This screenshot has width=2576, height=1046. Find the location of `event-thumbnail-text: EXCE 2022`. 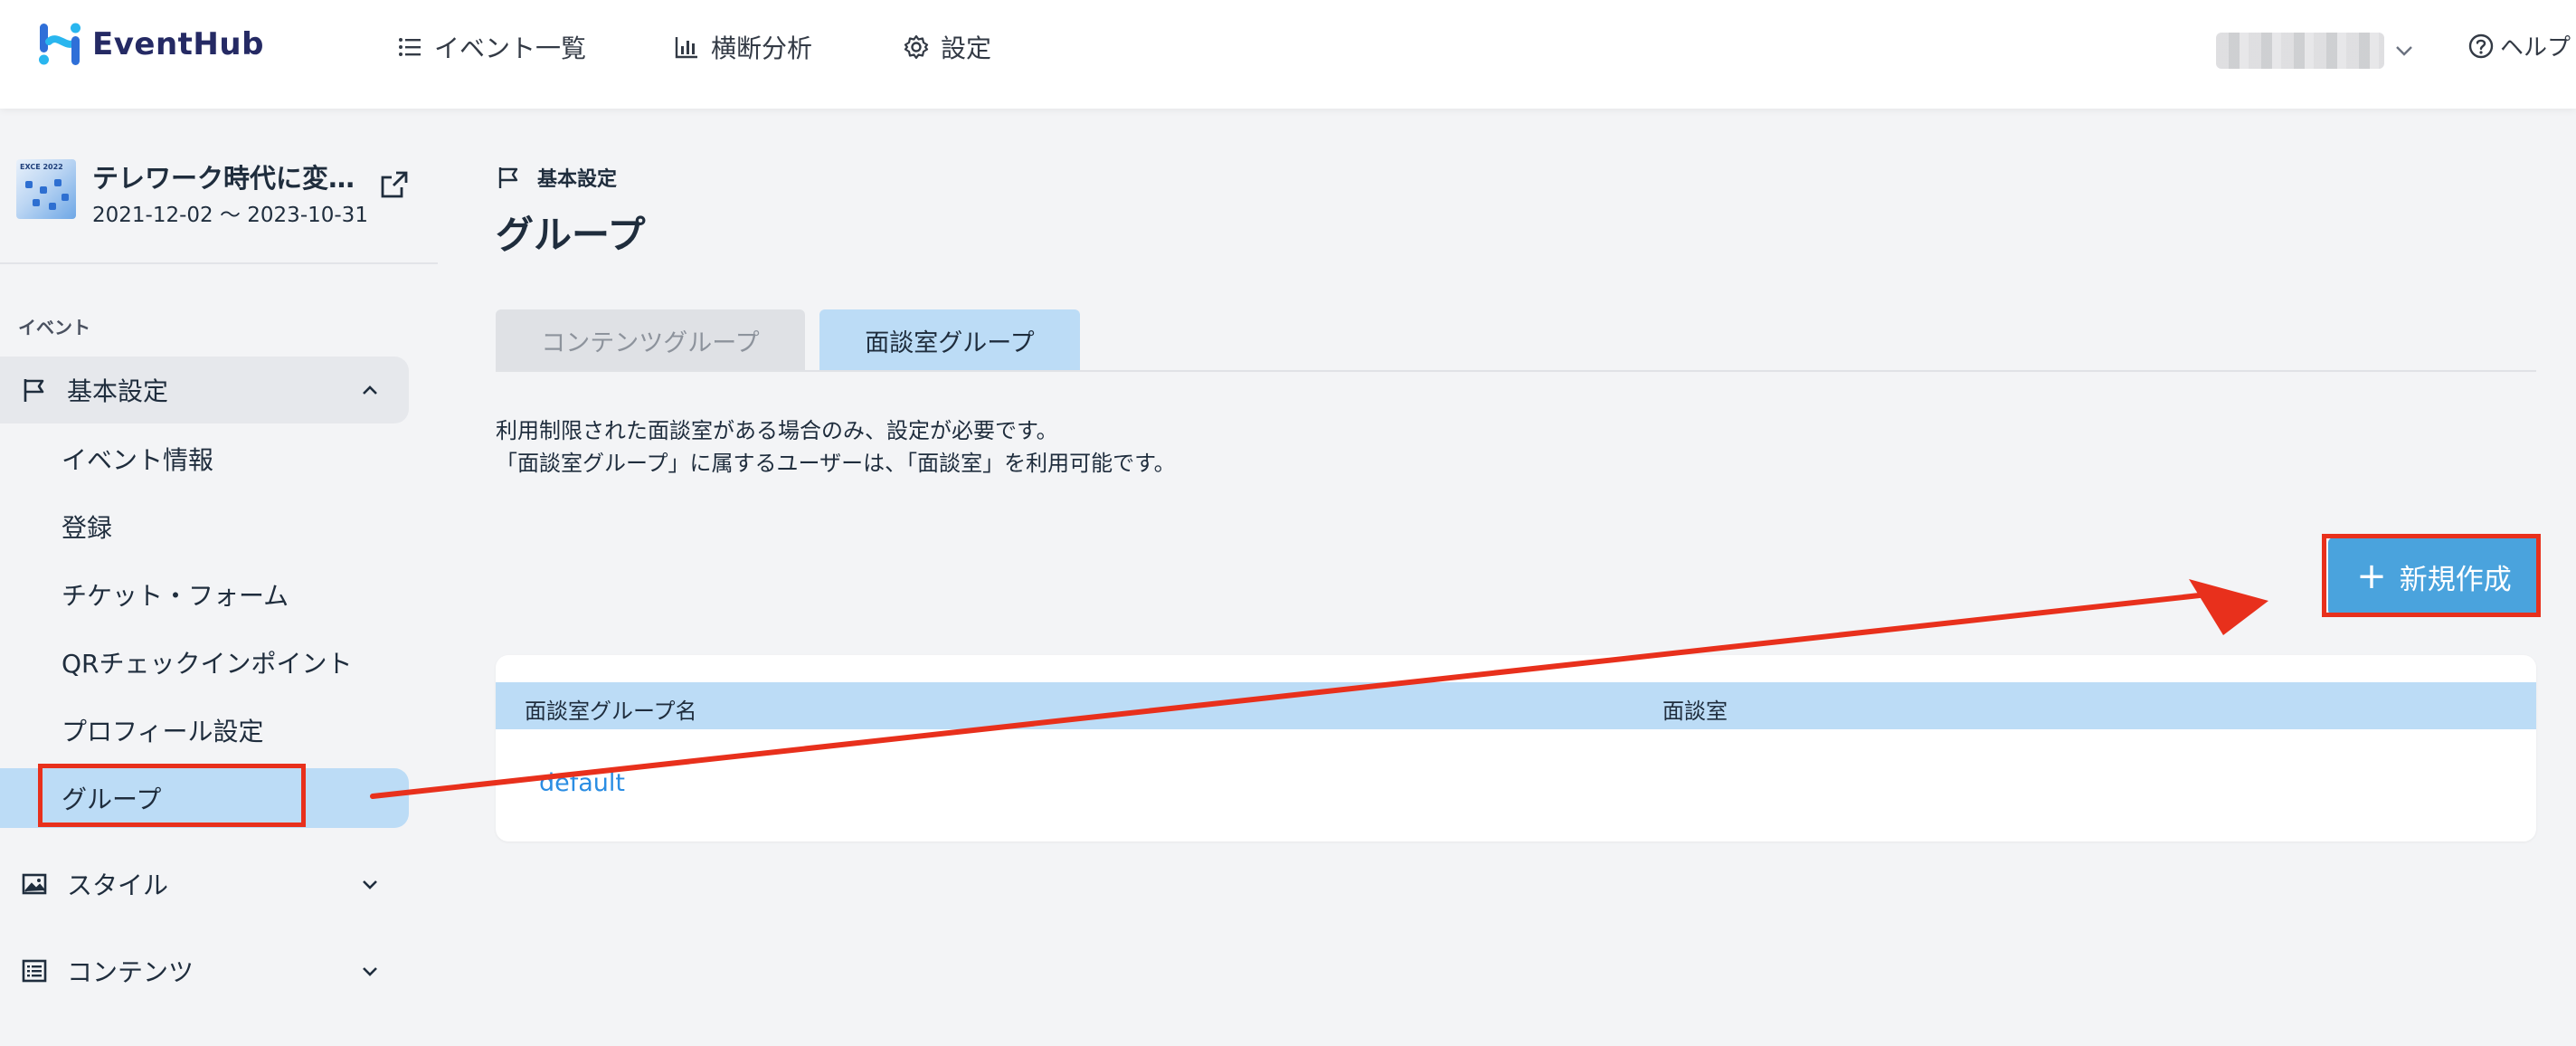

event-thumbnail-text: EXCE 2022 is located at coordinates (41, 167).